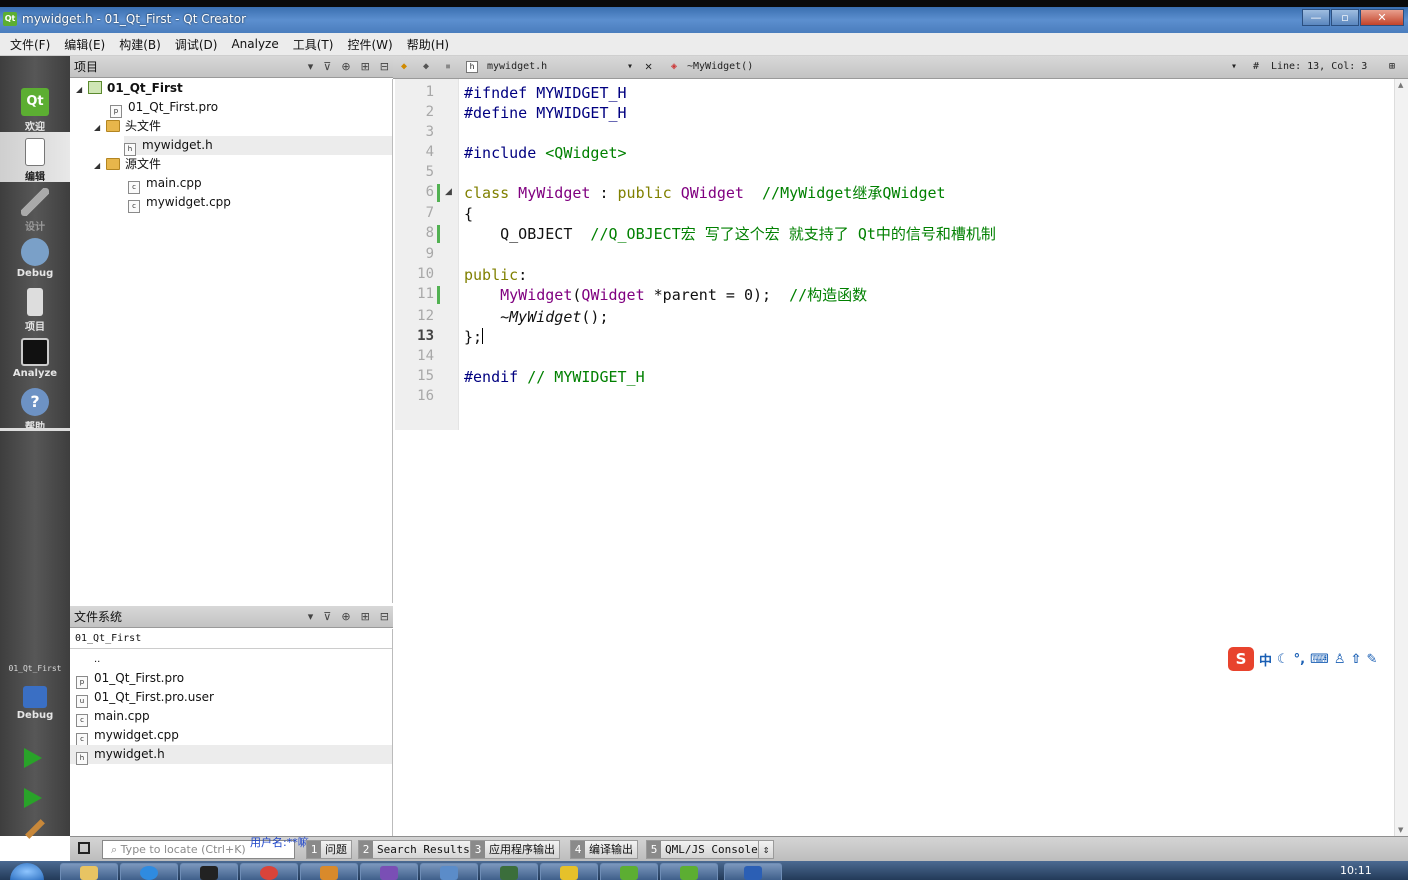 The width and height of the screenshot is (1408, 880). What do you see at coordinates (84, 848) in the screenshot?
I see `toggle-sidebar-icon` at bounding box center [84, 848].